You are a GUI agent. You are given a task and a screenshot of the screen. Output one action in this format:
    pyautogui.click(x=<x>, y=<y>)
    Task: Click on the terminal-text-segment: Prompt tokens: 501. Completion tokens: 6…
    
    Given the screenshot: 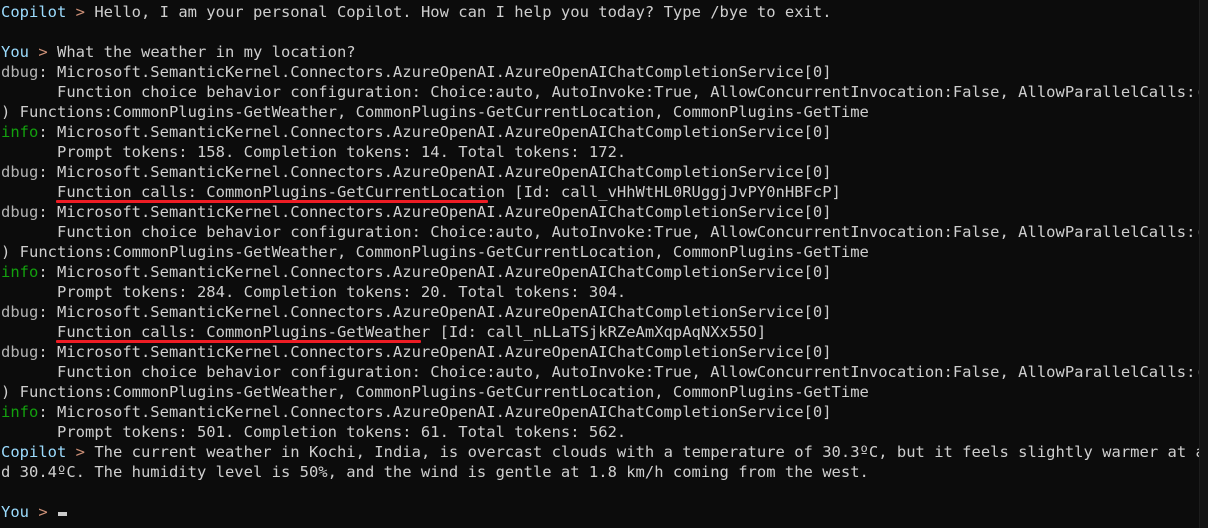 What is the action you would take?
    pyautogui.click(x=314, y=432)
    